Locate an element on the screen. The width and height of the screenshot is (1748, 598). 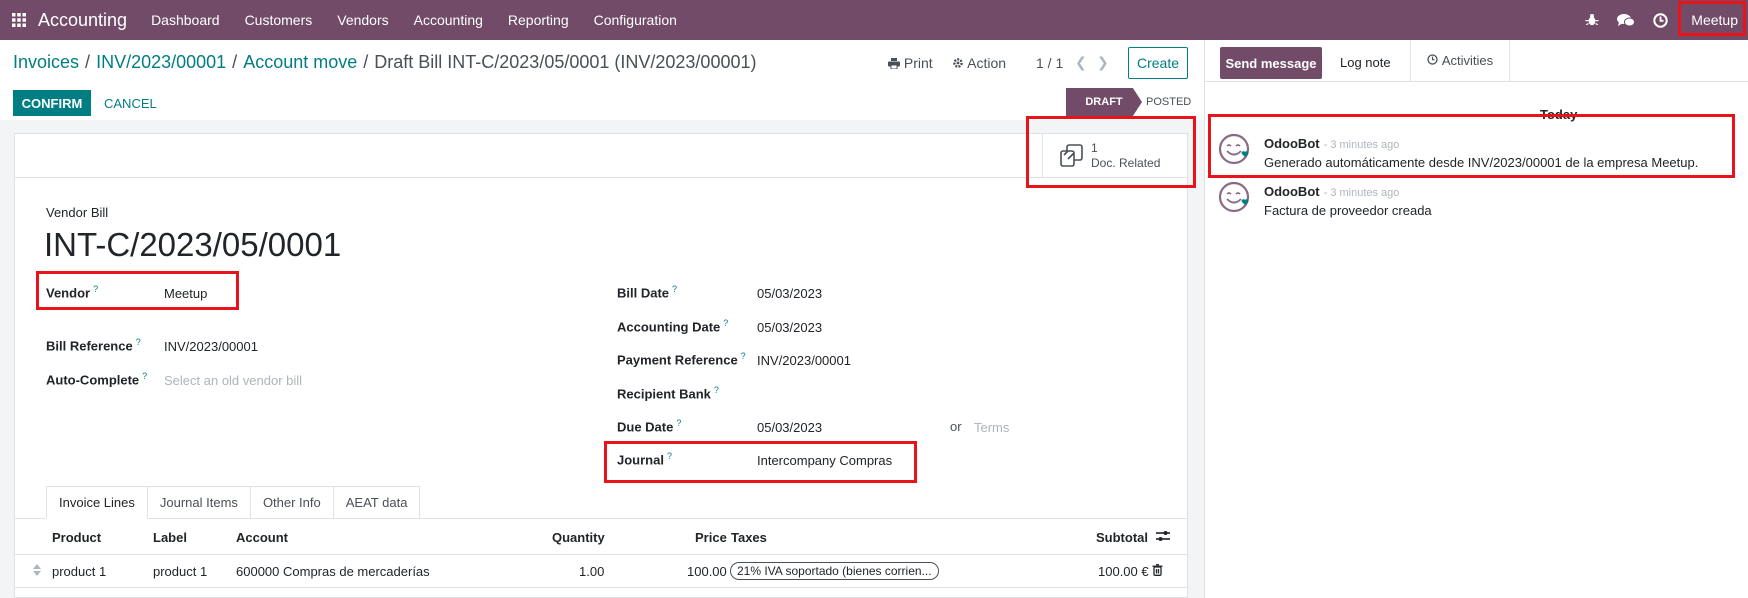
activities-button: Activities is located at coordinates (1460, 60).